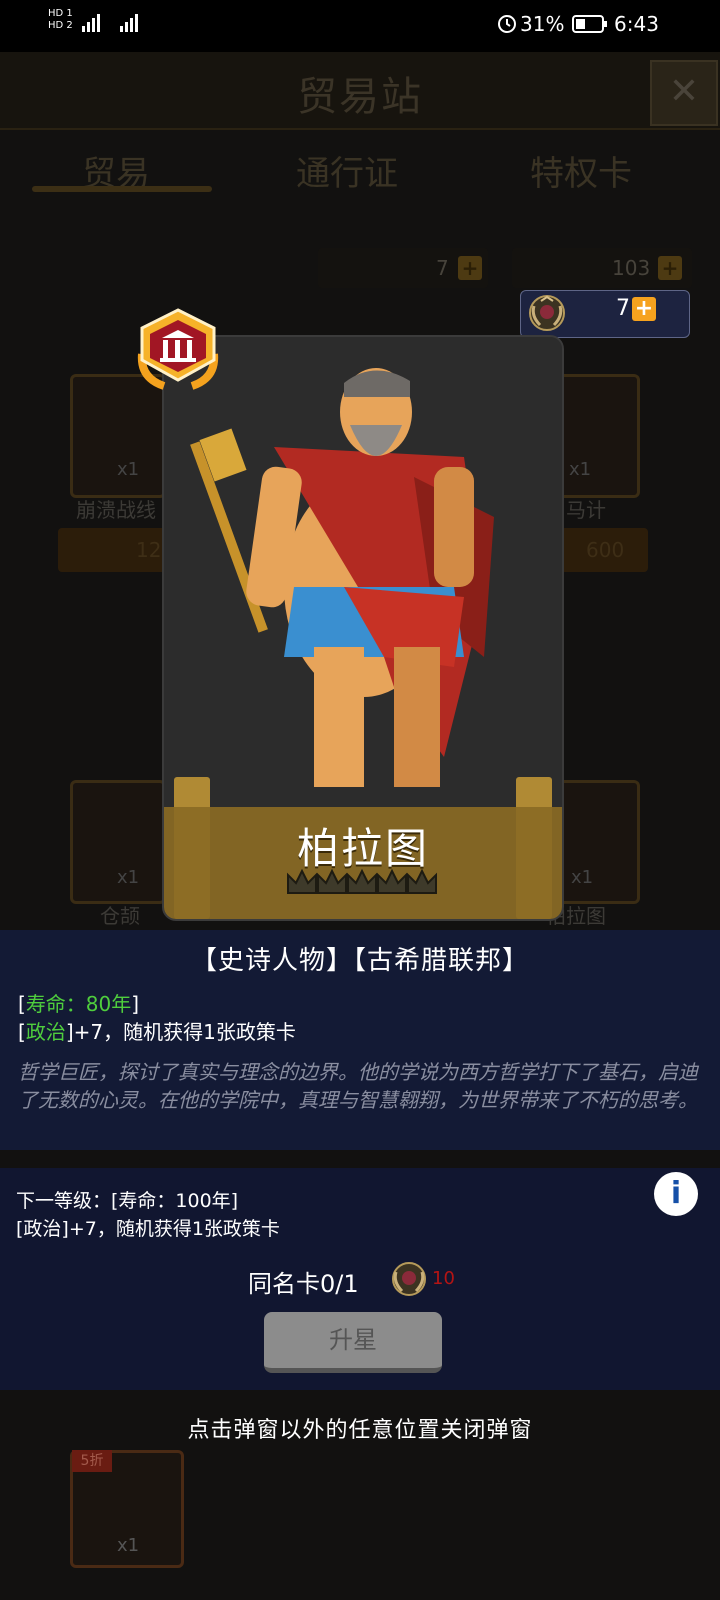 The height and width of the screenshot is (1600, 720). I want to click on next-level-lifespan: 下一等级：[寿命：100年], so click(127, 1201).